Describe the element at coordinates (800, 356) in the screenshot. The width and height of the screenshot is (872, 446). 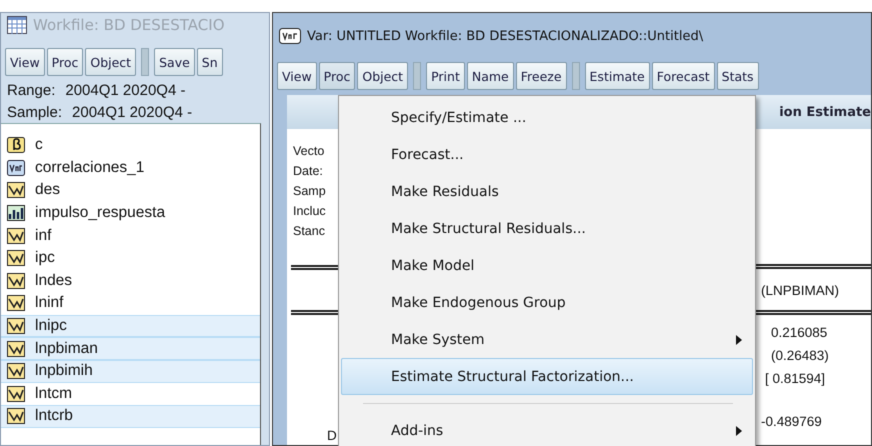
I see `table-cell-text: (0.26483)` at that location.